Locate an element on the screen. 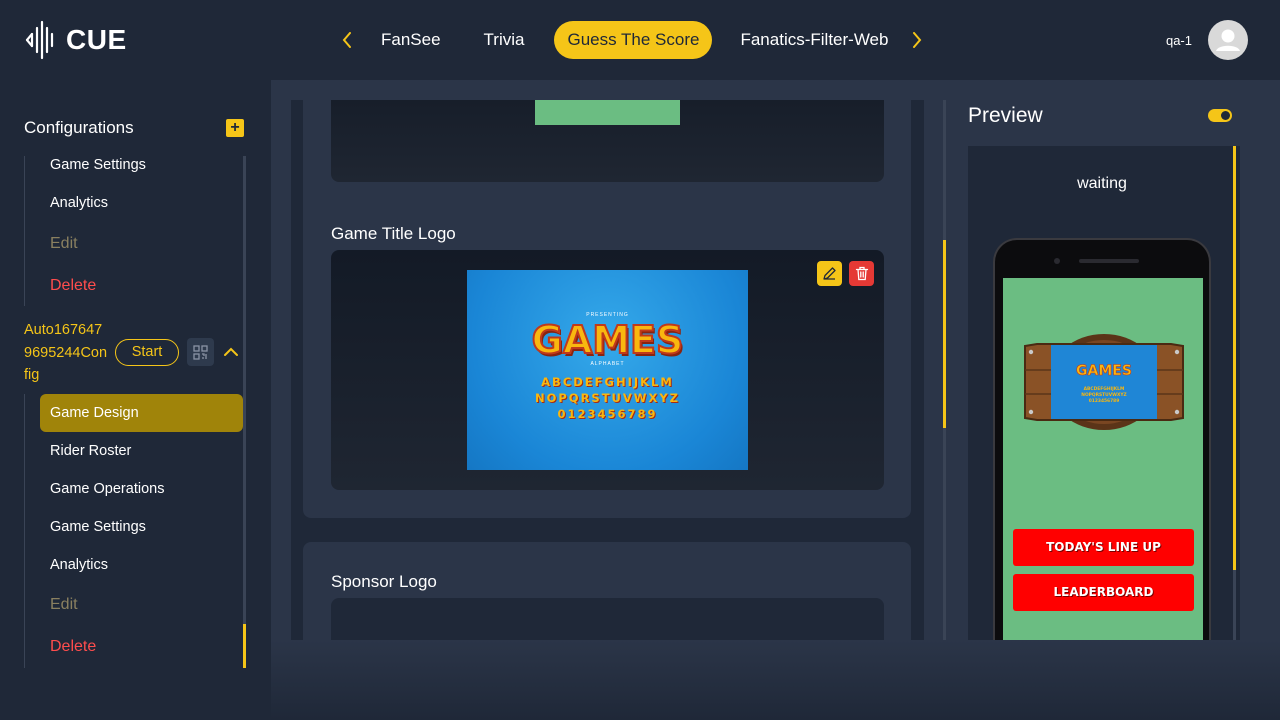  phone-camera is located at coordinates (1057, 261).